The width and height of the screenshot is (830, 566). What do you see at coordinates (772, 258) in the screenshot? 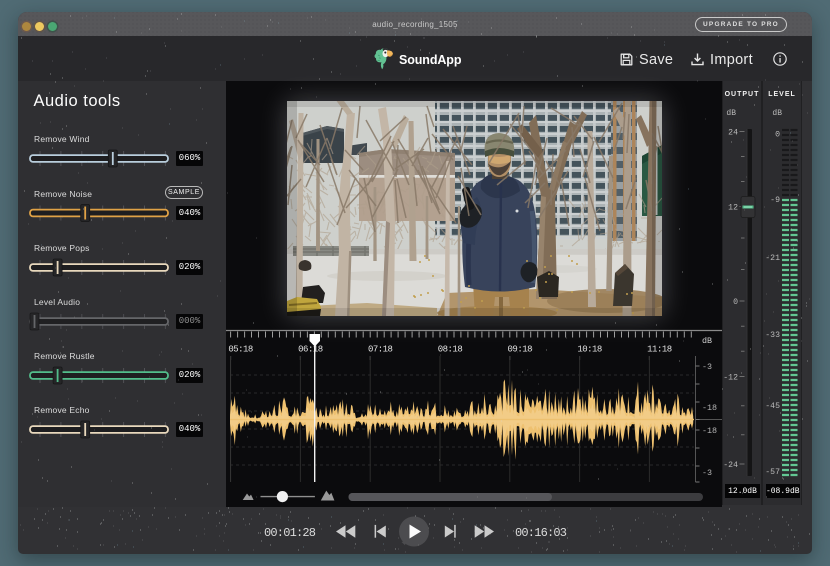
I see `svg-text: -21` at bounding box center [772, 258].